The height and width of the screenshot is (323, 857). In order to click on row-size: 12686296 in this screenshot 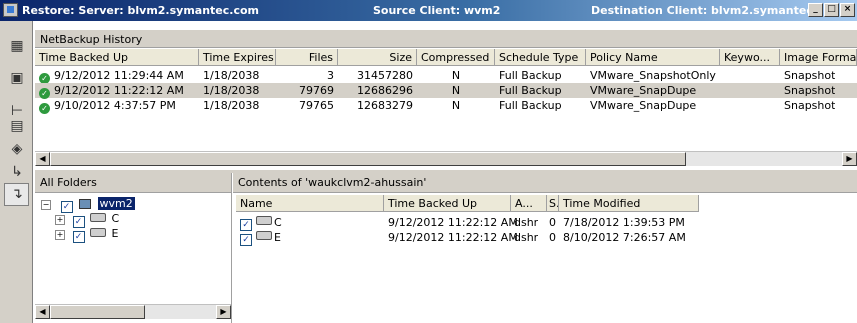, I will do `click(385, 90)`.